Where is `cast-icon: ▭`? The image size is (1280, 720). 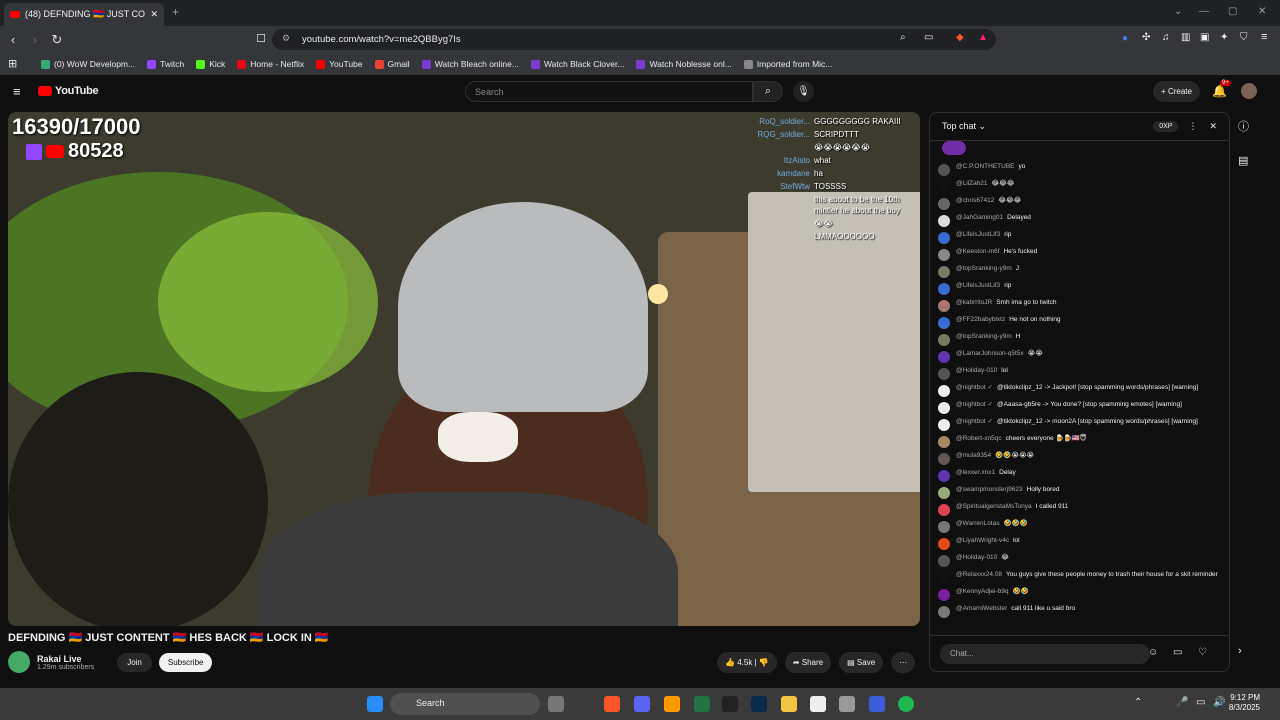
cast-icon: ▭ is located at coordinates (928, 37).